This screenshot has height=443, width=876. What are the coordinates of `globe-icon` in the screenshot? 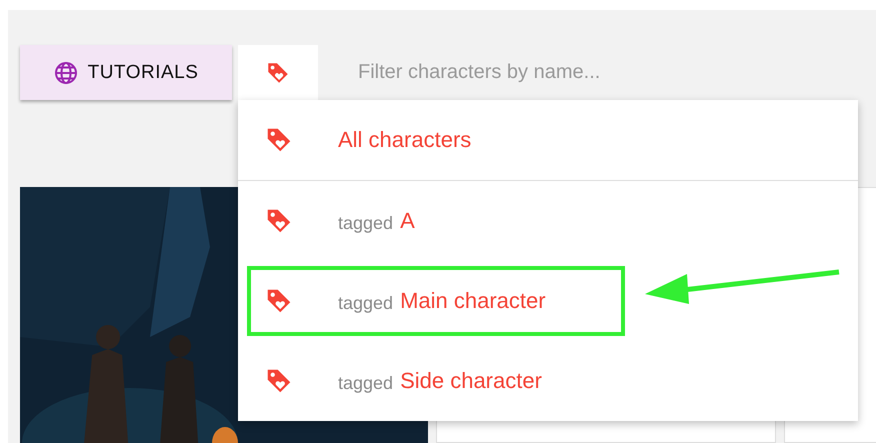 It's located at (66, 72).